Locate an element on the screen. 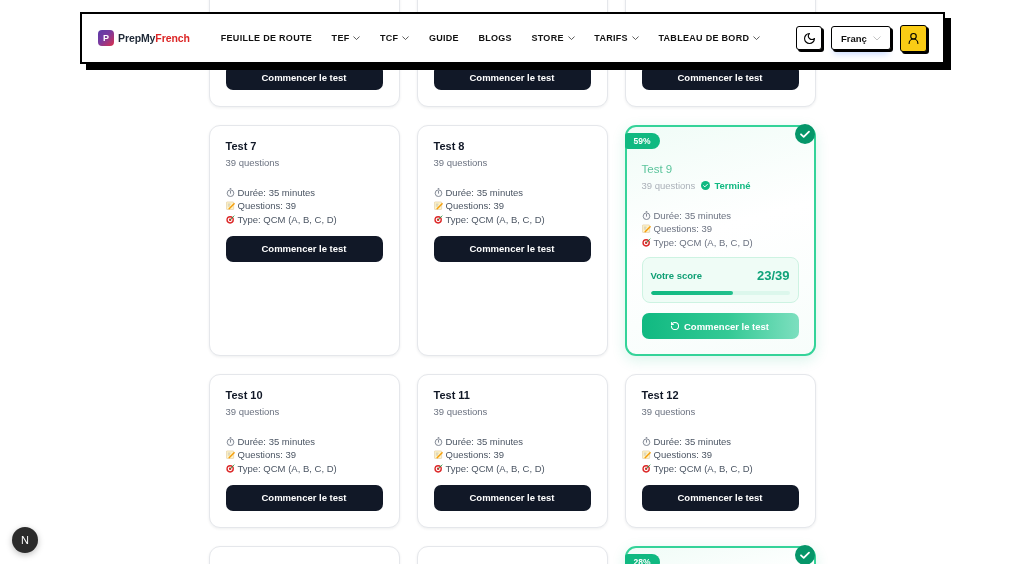  user-icon is located at coordinates (913, 38).